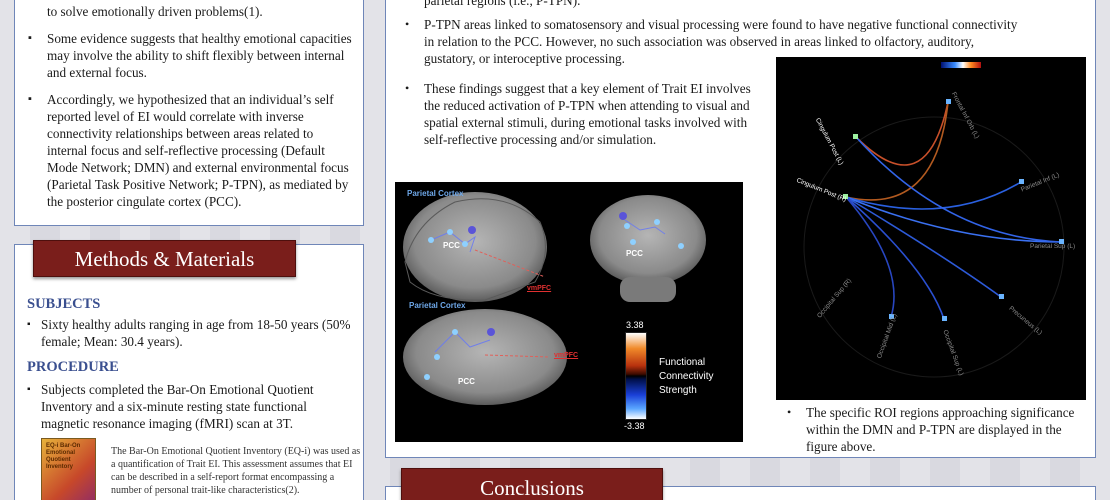 The height and width of the screenshot is (500, 1110). What do you see at coordinates (636, 376) in the screenshot?
I see `connectivity-colorbar` at bounding box center [636, 376].